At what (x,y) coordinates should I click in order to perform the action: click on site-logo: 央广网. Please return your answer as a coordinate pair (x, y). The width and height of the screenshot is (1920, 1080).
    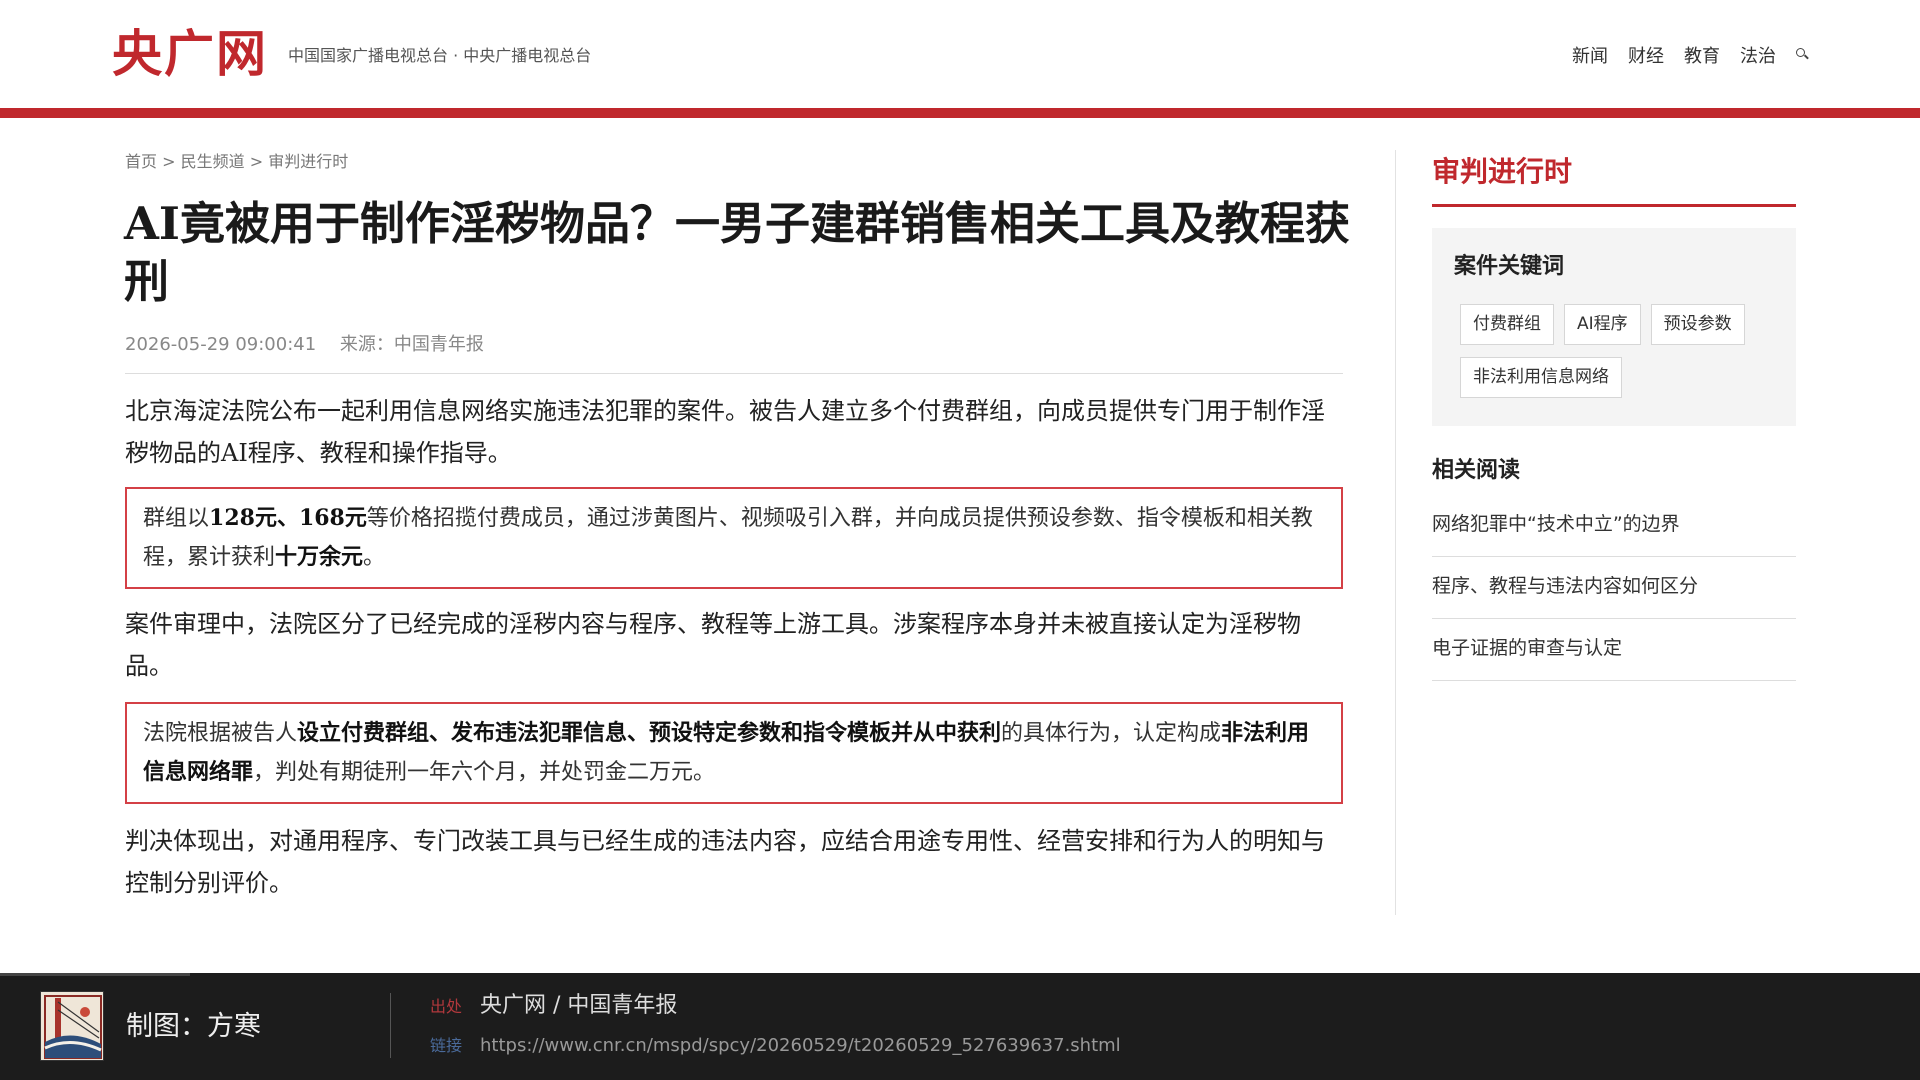
    Looking at the image, I should click on (190, 54).